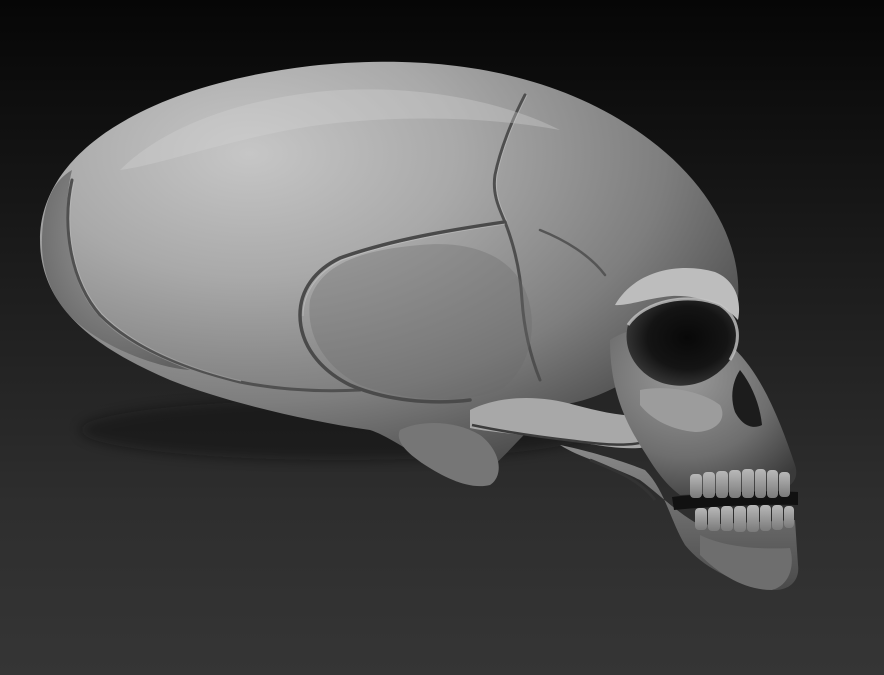 Image resolution: width=884 pixels, height=675 pixels. I want to click on lower-teeth, so click(744, 518).